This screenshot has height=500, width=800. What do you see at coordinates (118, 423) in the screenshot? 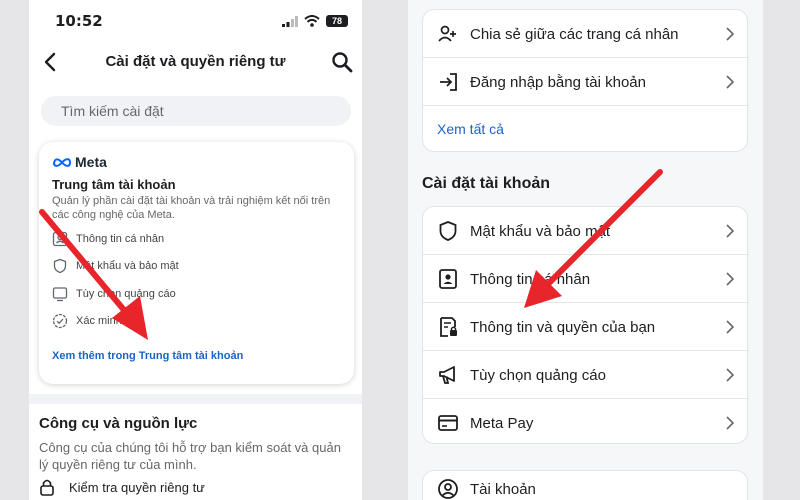
I see `tools-section-title: Công cụ và nguồn lực` at bounding box center [118, 423].